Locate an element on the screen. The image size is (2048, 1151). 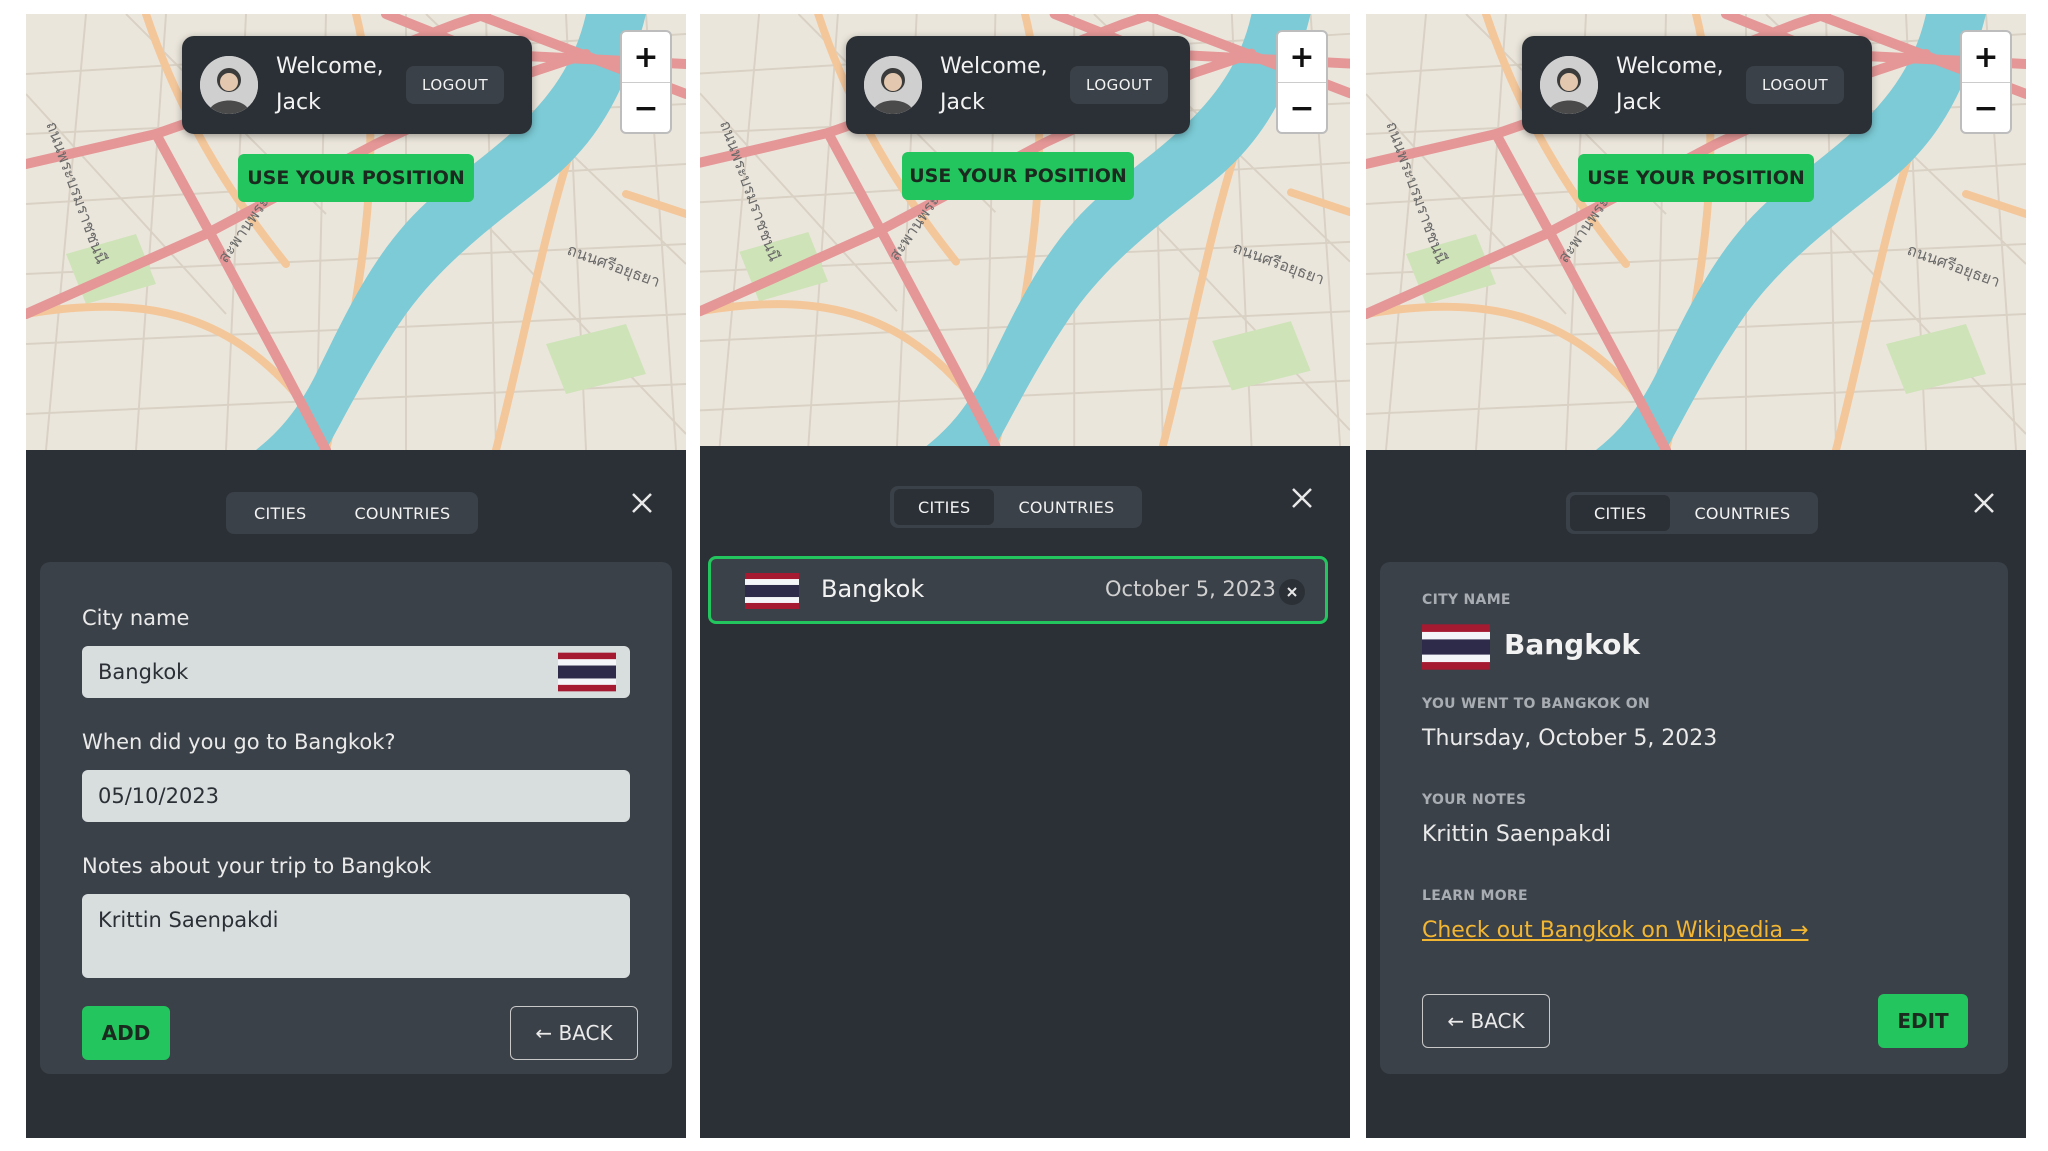
city-name-value: Bangkok is located at coordinates (143, 672).